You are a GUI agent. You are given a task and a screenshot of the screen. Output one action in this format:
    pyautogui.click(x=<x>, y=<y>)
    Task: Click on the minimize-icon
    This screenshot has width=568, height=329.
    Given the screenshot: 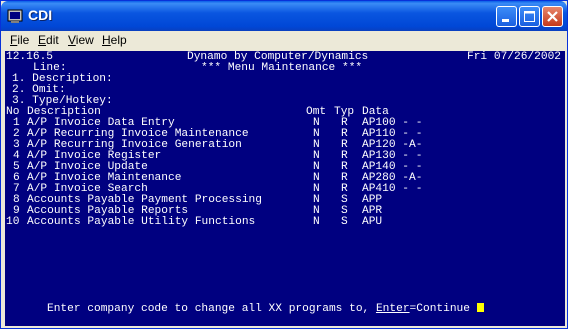 What is the action you would take?
    pyautogui.click(x=505, y=20)
    